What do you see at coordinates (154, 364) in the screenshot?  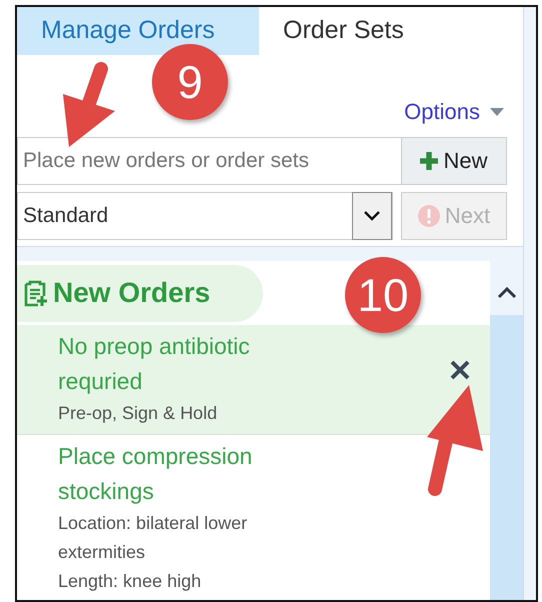 I see `order-title: No preop antibiotic requried` at bounding box center [154, 364].